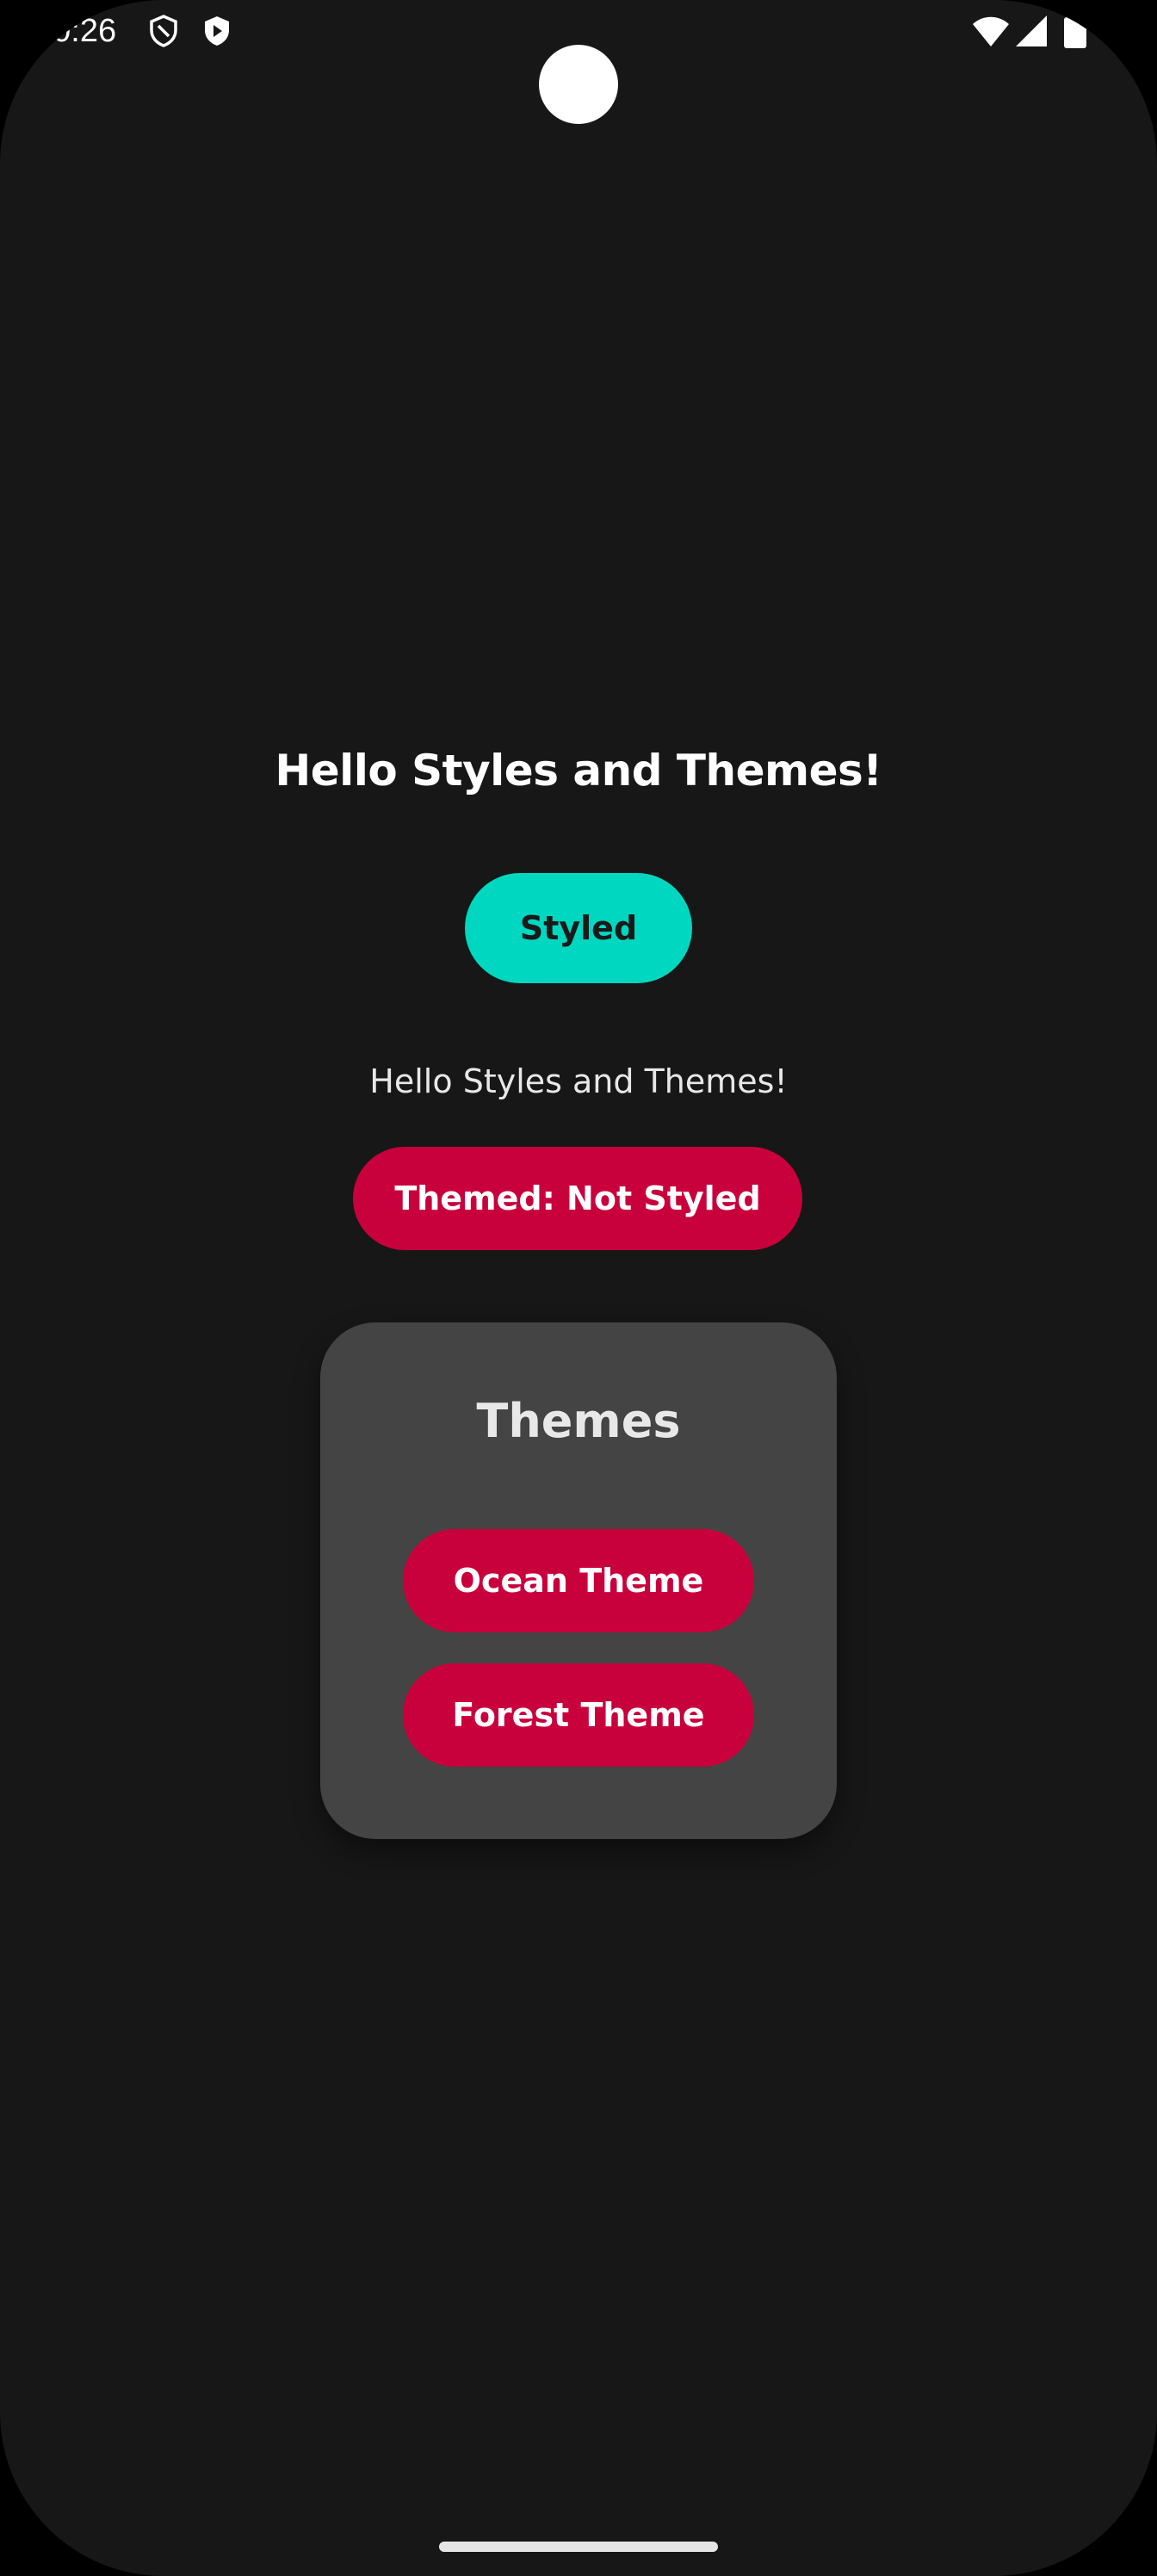 Image resolution: width=1157 pixels, height=2576 pixels. What do you see at coordinates (1032, 30) in the screenshot?
I see `signal-icon` at bounding box center [1032, 30].